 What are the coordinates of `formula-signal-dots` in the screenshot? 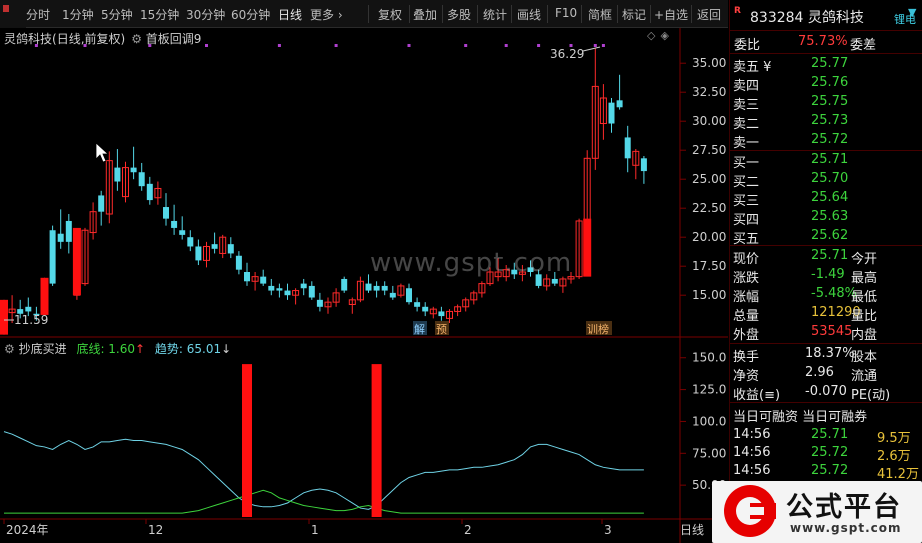 It's located at (319, 45).